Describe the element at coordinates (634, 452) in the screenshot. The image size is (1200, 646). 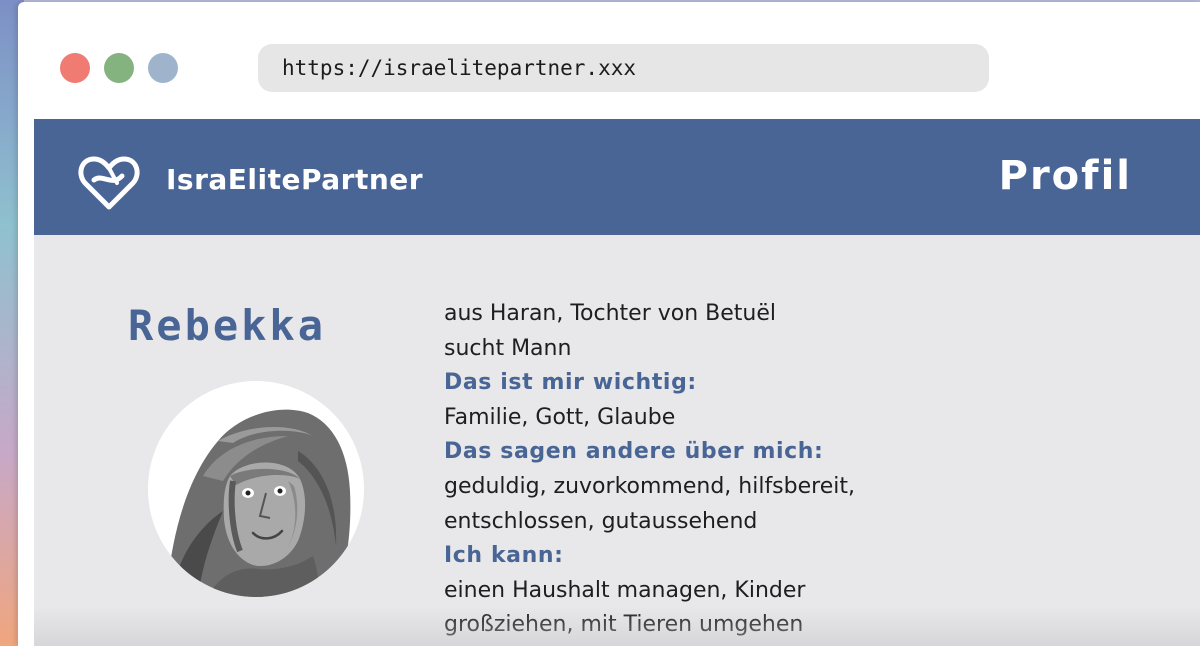
I see `others-say-label: Das sagen andere über mich:` at that location.